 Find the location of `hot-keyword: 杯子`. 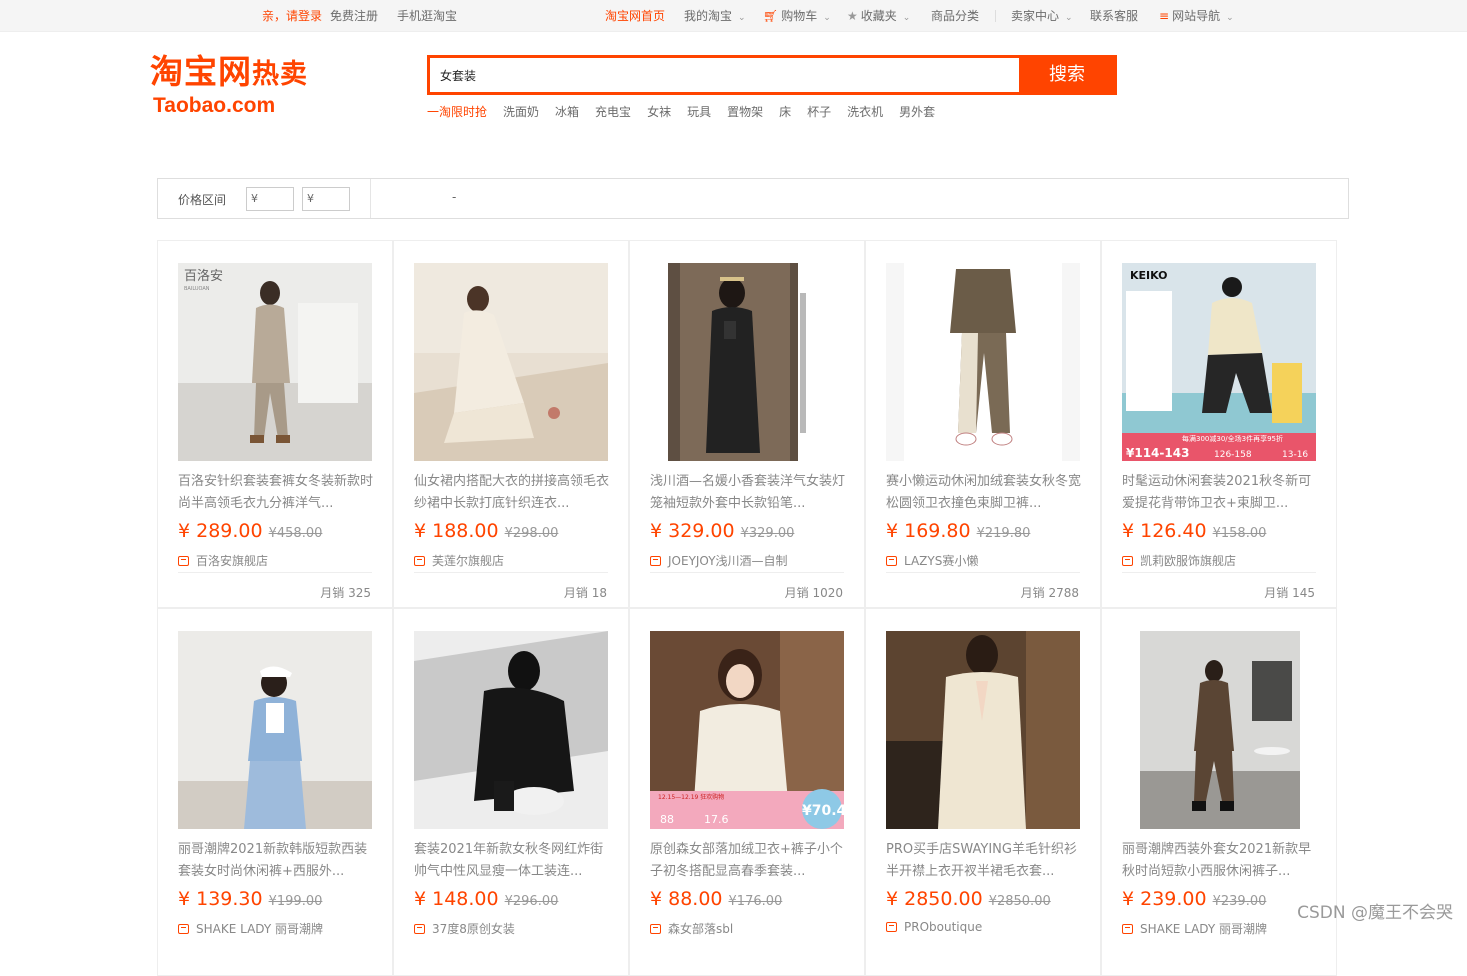

hot-keyword: 杯子 is located at coordinates (819, 112).